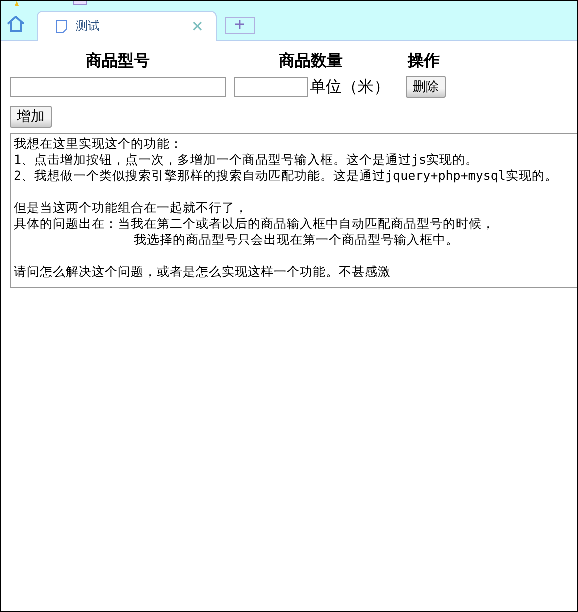 The height and width of the screenshot is (612, 578). What do you see at coordinates (98, 144) in the screenshot?
I see `text-line: 我想在这里实现这个的功能：` at bounding box center [98, 144].